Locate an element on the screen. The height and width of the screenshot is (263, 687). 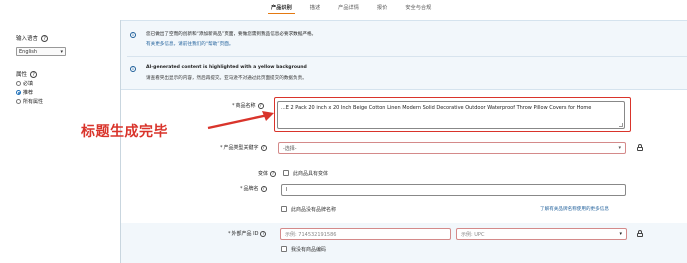
annotation-arrow-icon is located at coordinates (240, 120).